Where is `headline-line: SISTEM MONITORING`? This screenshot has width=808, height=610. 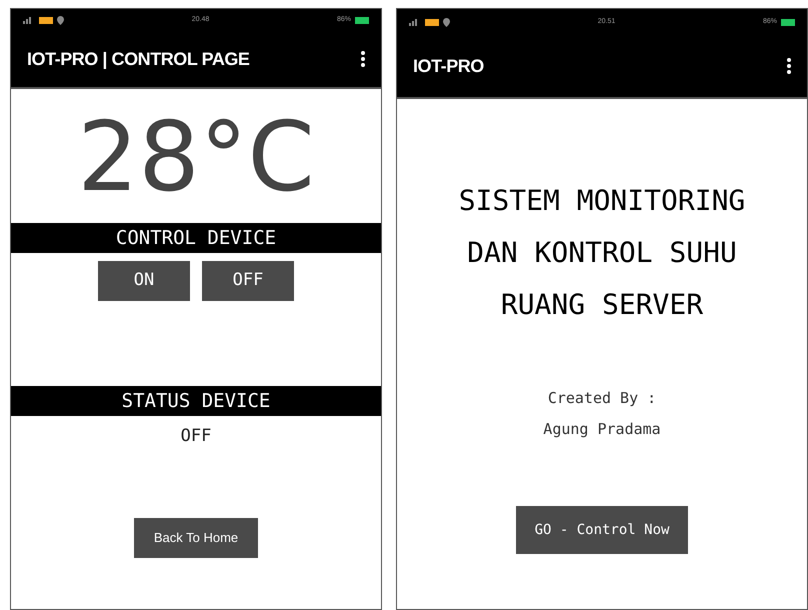 headline-line: SISTEM MONITORING is located at coordinates (602, 201).